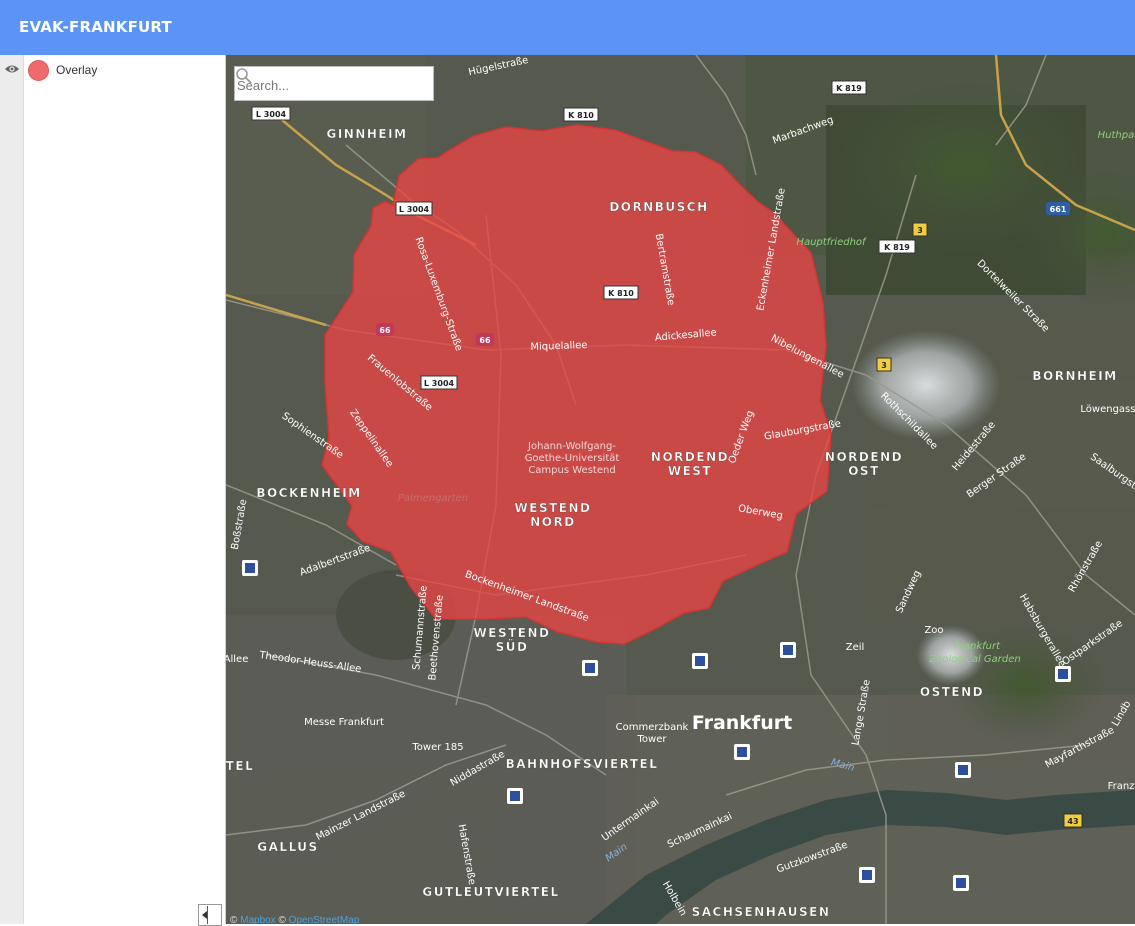  I want to click on district-label: OSTEND, so click(952, 692).